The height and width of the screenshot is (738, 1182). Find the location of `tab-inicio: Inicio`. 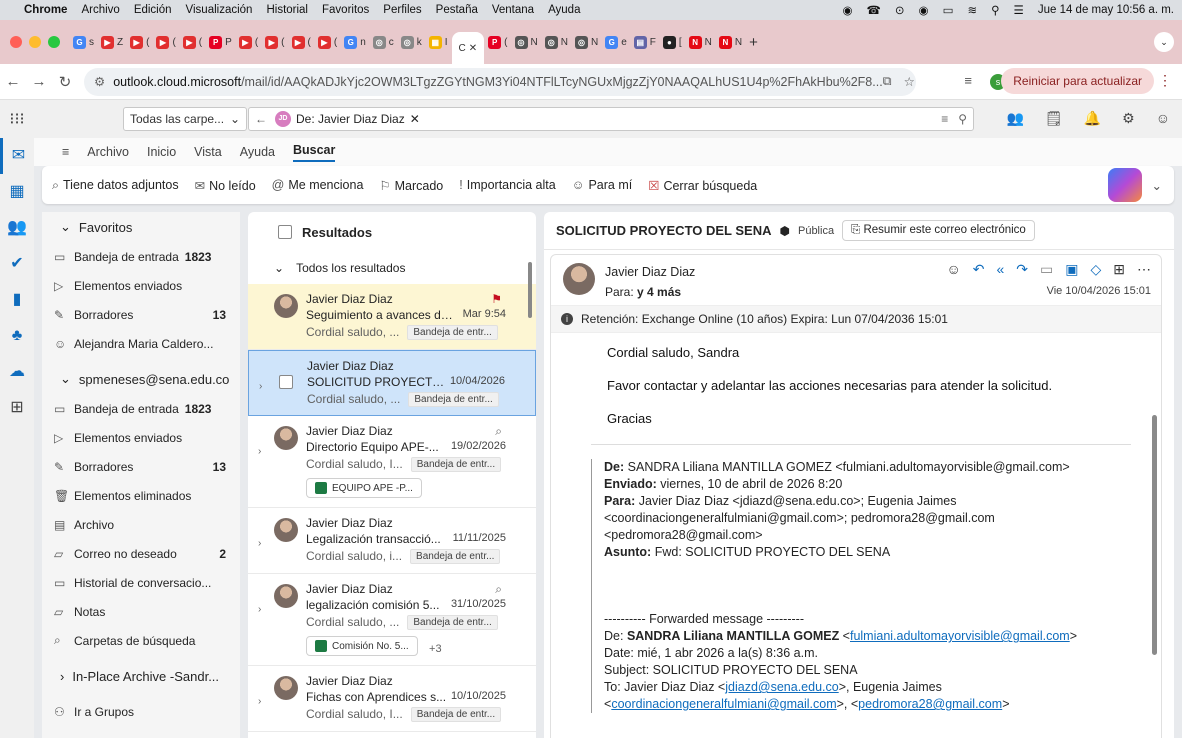

tab-inicio: Inicio is located at coordinates (161, 152).